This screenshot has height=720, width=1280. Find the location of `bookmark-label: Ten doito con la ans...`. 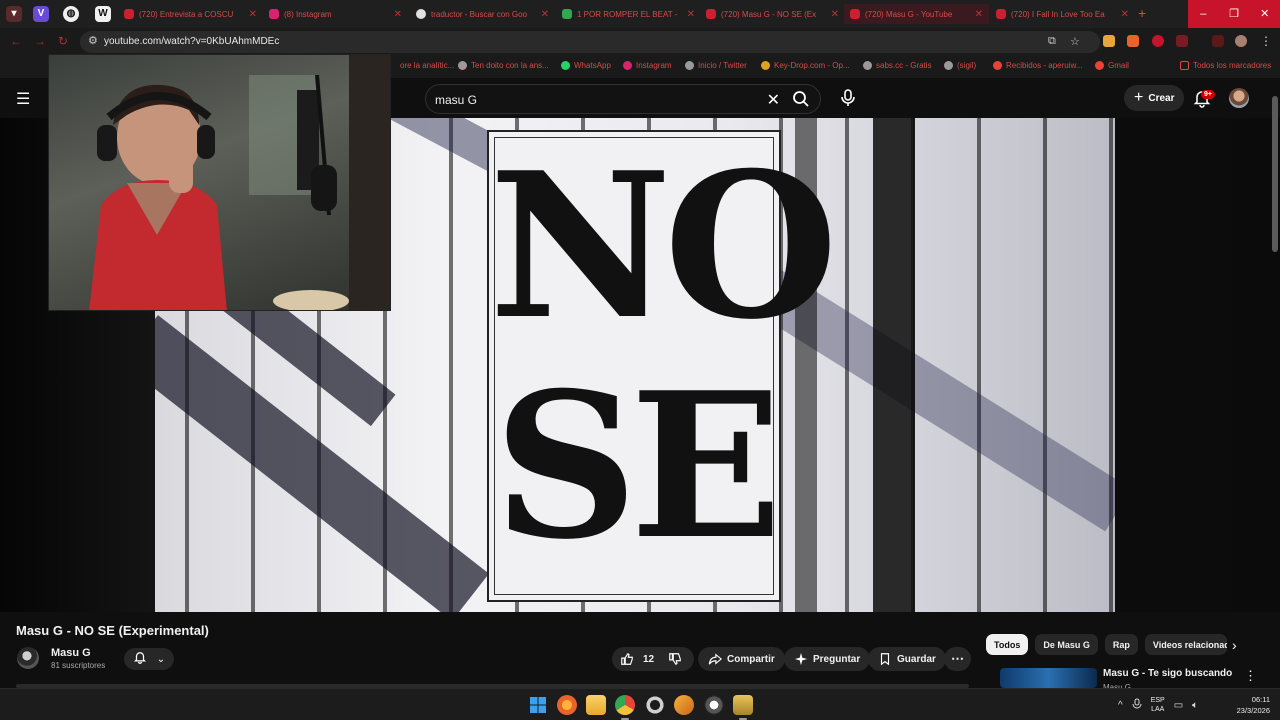

bookmark-label: Ten doito con la ans... is located at coordinates (510, 65).